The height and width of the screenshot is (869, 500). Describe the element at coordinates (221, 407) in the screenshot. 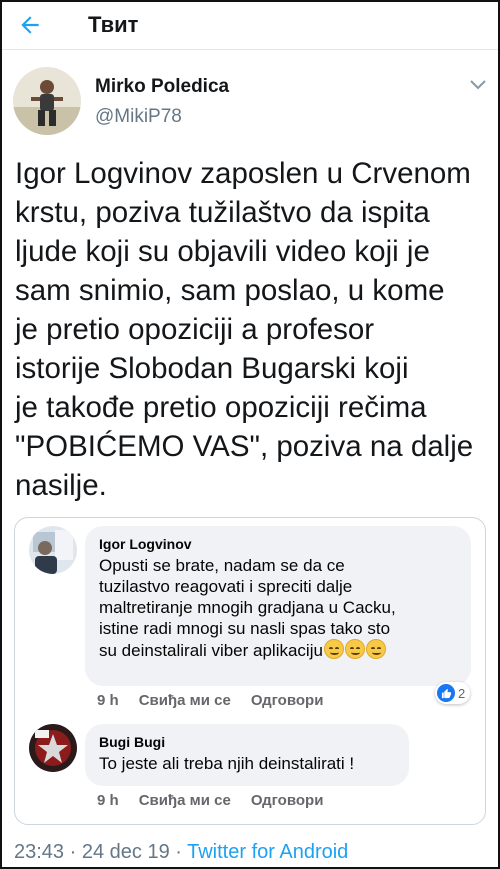

I see `tweet-line: je takođe pretio opoziciji rečima` at that location.